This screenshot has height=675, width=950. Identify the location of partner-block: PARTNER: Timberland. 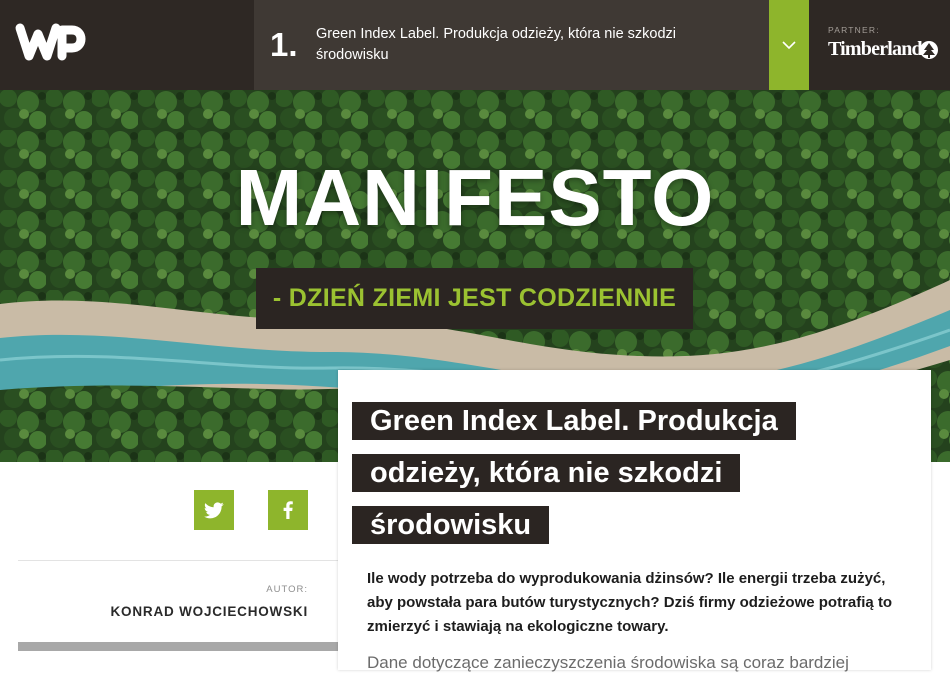
(879, 45).